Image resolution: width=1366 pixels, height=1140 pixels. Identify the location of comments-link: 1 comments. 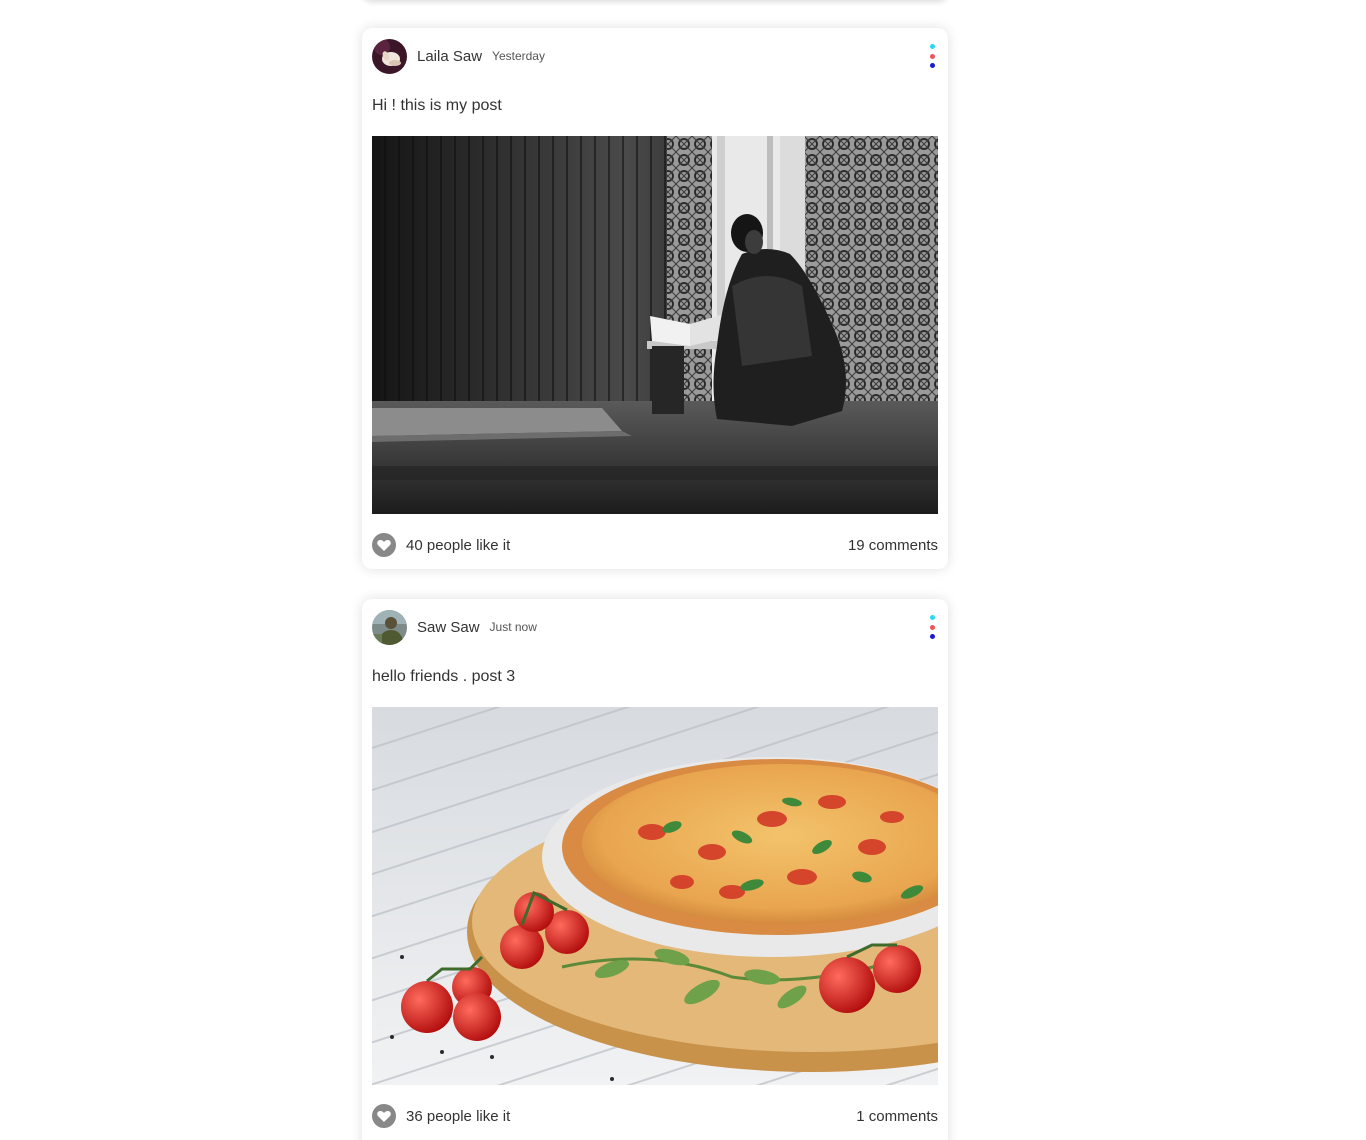
(897, 1116).